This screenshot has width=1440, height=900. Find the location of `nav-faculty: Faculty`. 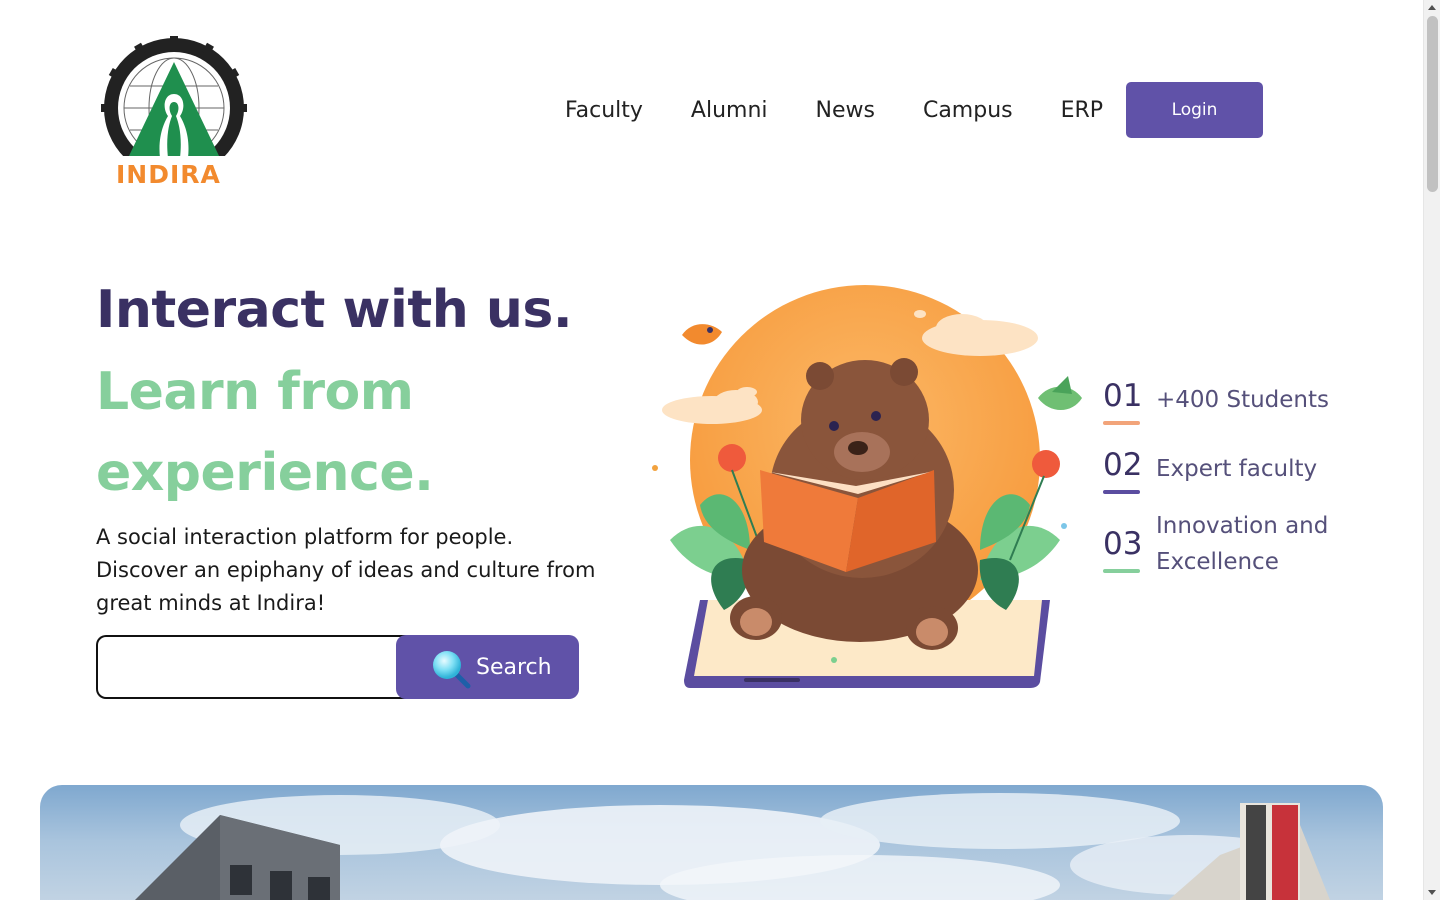

nav-faculty: Faculty is located at coordinates (604, 110).